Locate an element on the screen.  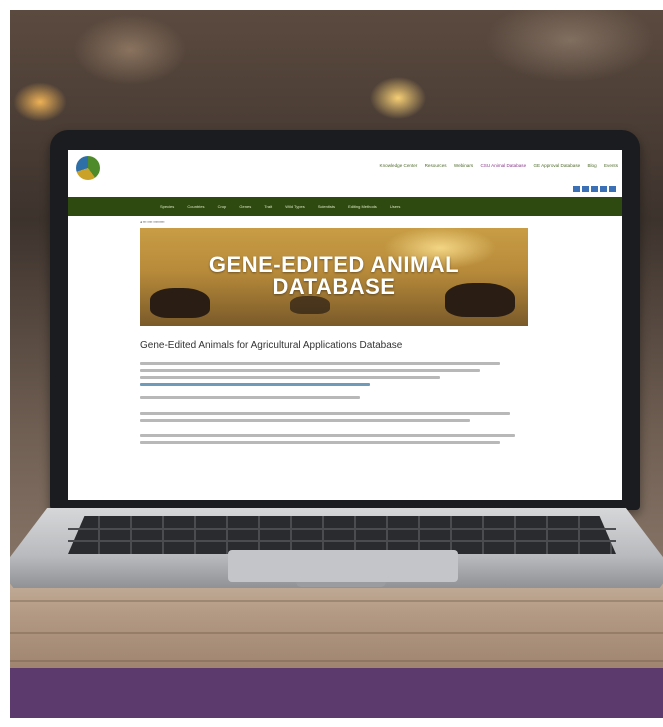
top-nav-item: GE Approval Database is located at coordinates (556, 165).